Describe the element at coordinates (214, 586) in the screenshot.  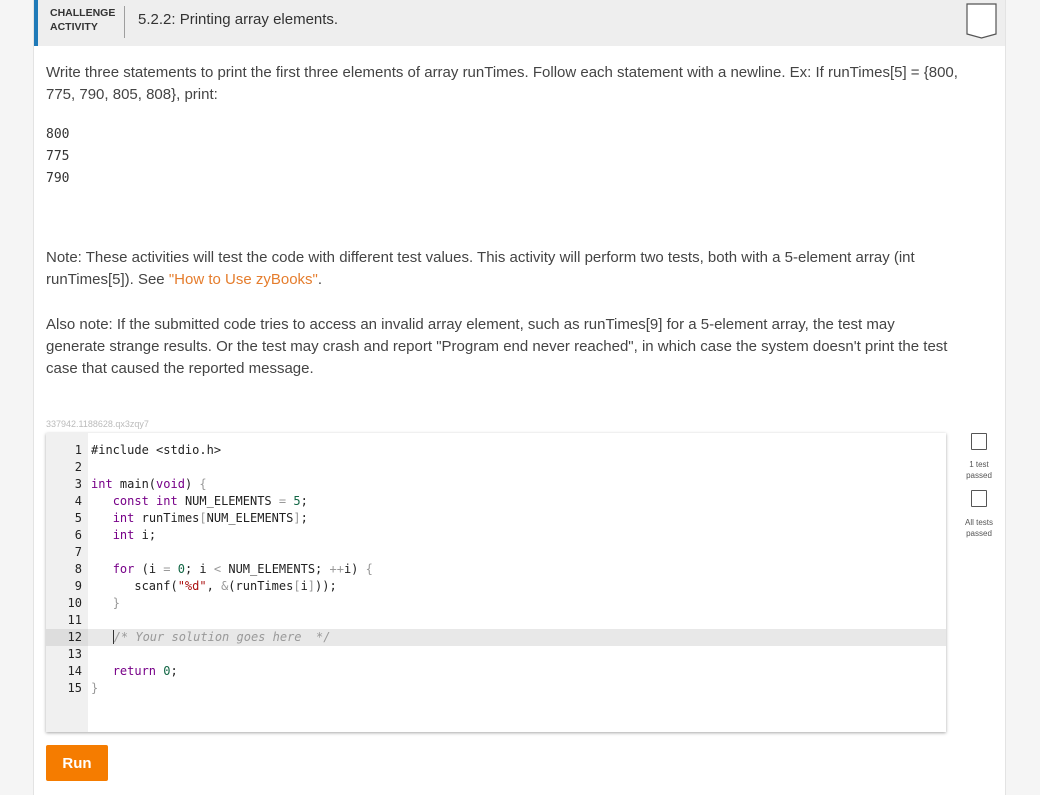
I see `code-text: scanf("%d", &(runTimes[i]));` at that location.